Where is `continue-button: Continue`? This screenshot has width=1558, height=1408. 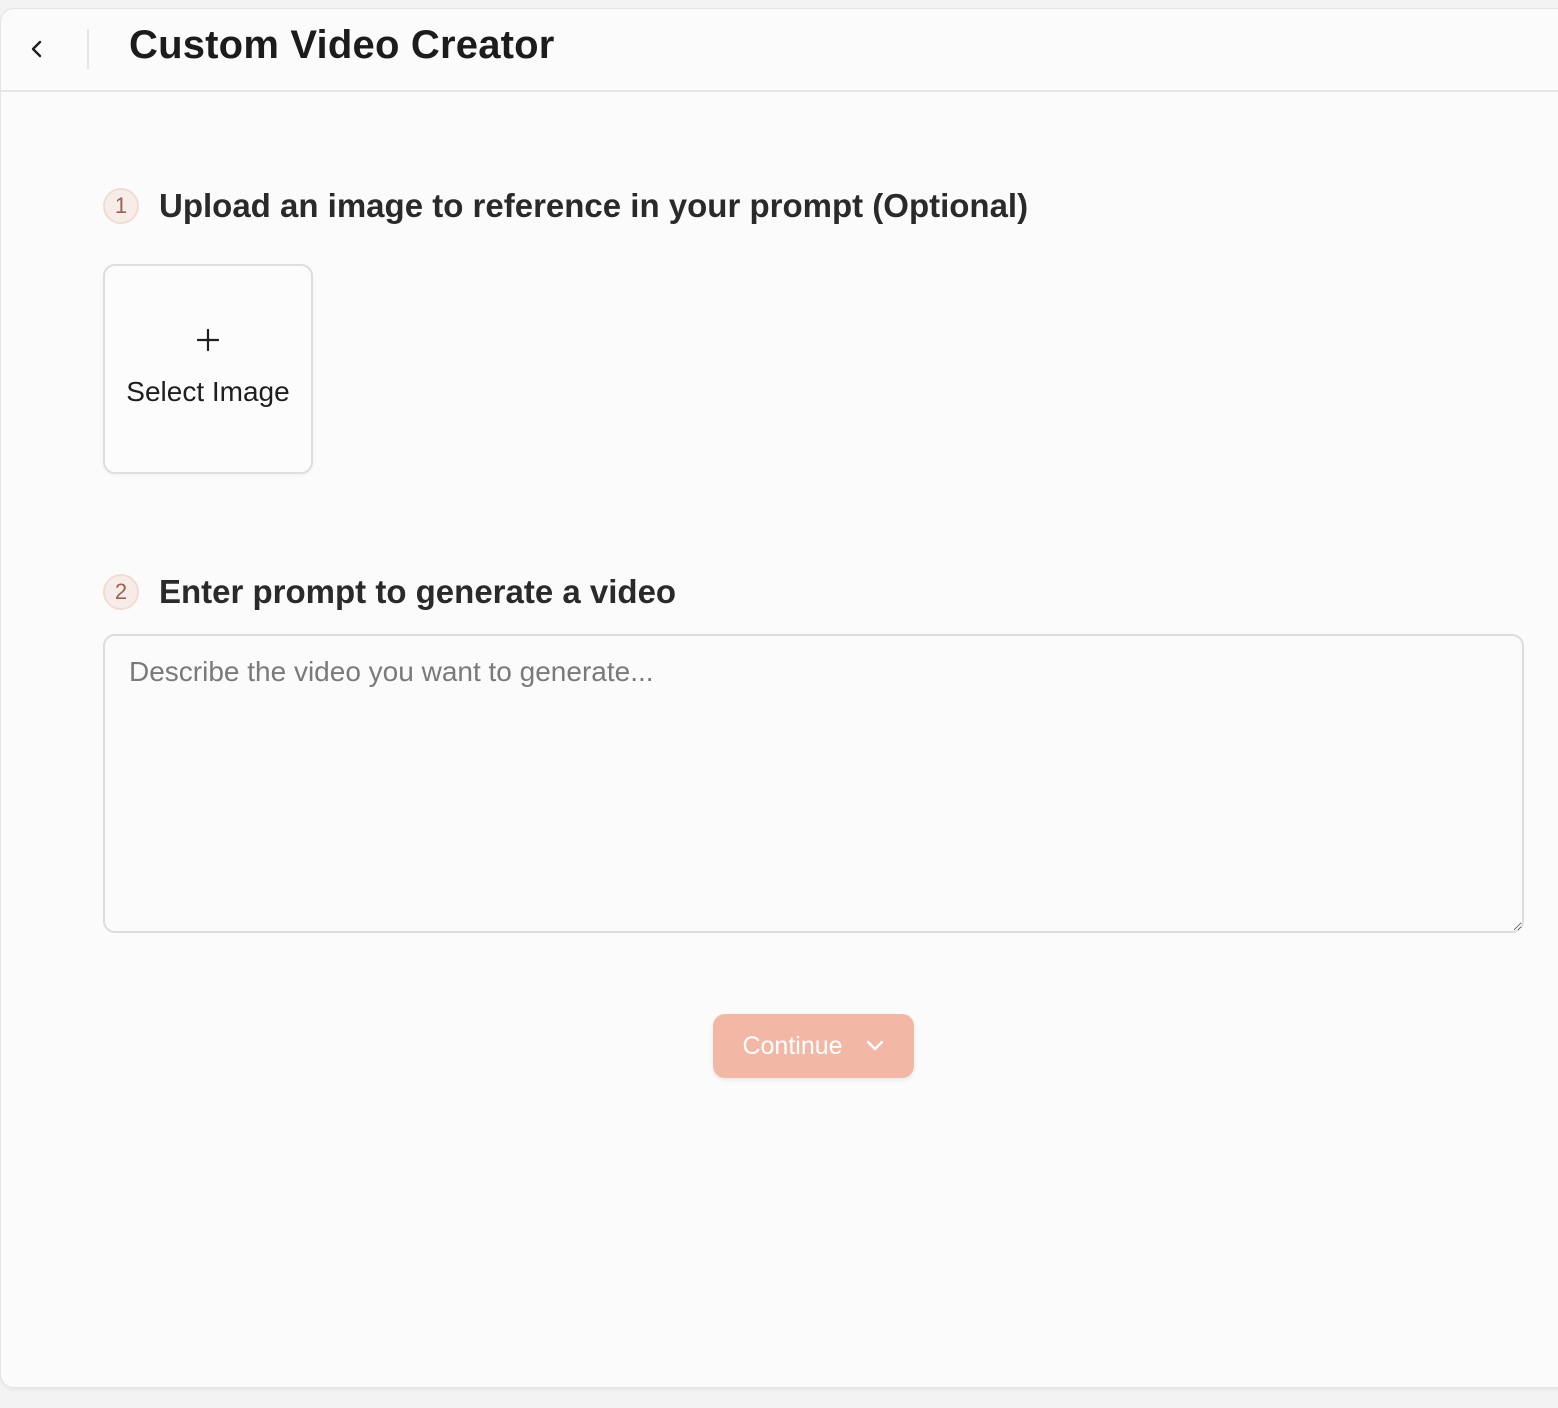 continue-button: Continue is located at coordinates (813, 1046).